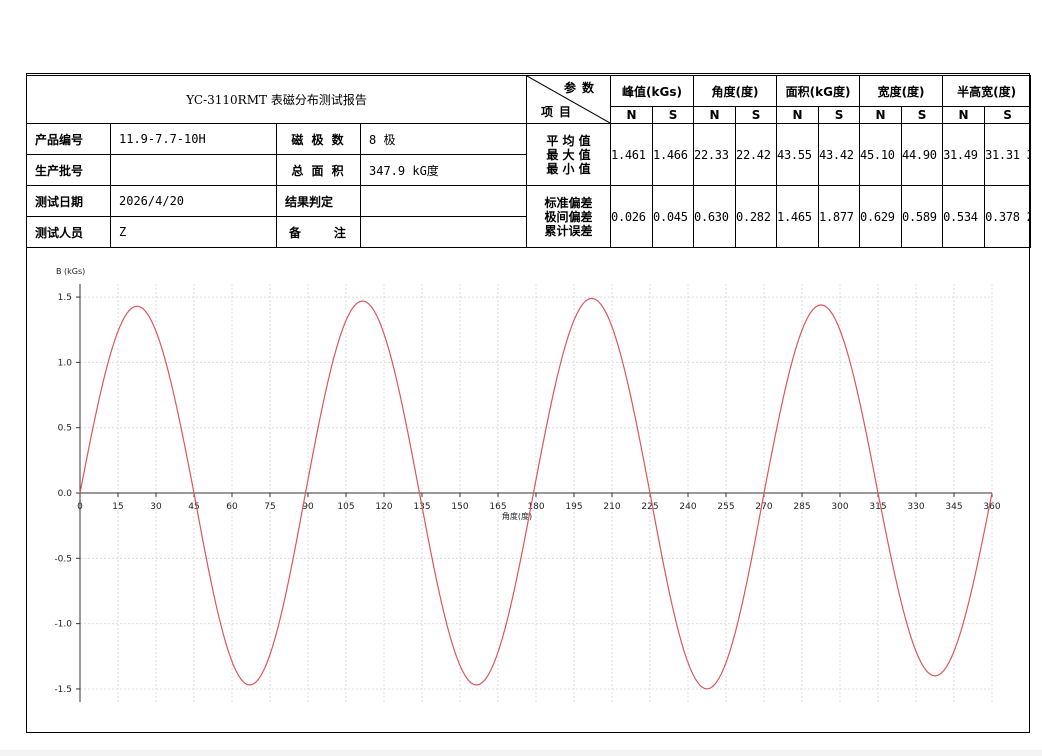 This screenshot has height=756, width=1042. Describe the element at coordinates (632, 216) in the screenshot. I see `peak-n-group2: 0.026 0.048 3.988` at that location.